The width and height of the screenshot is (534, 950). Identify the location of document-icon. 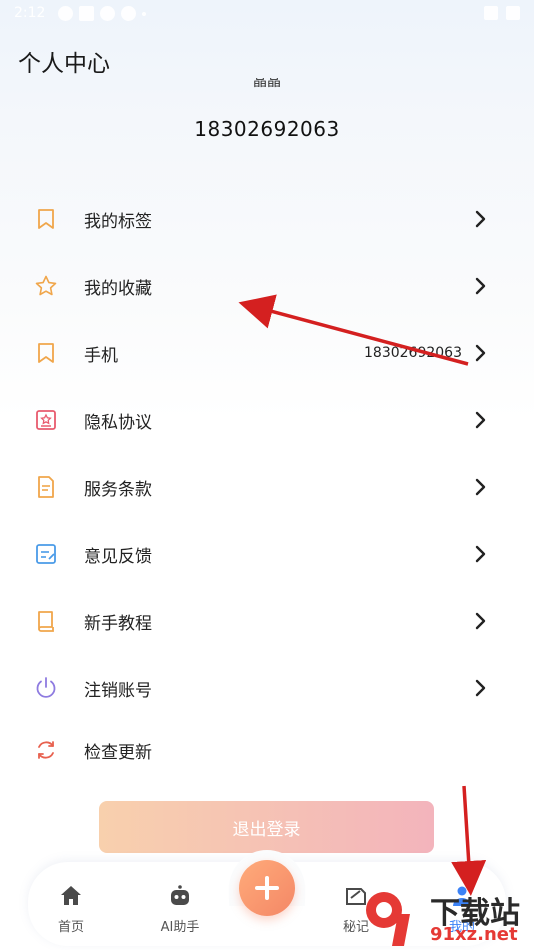
(46, 487).